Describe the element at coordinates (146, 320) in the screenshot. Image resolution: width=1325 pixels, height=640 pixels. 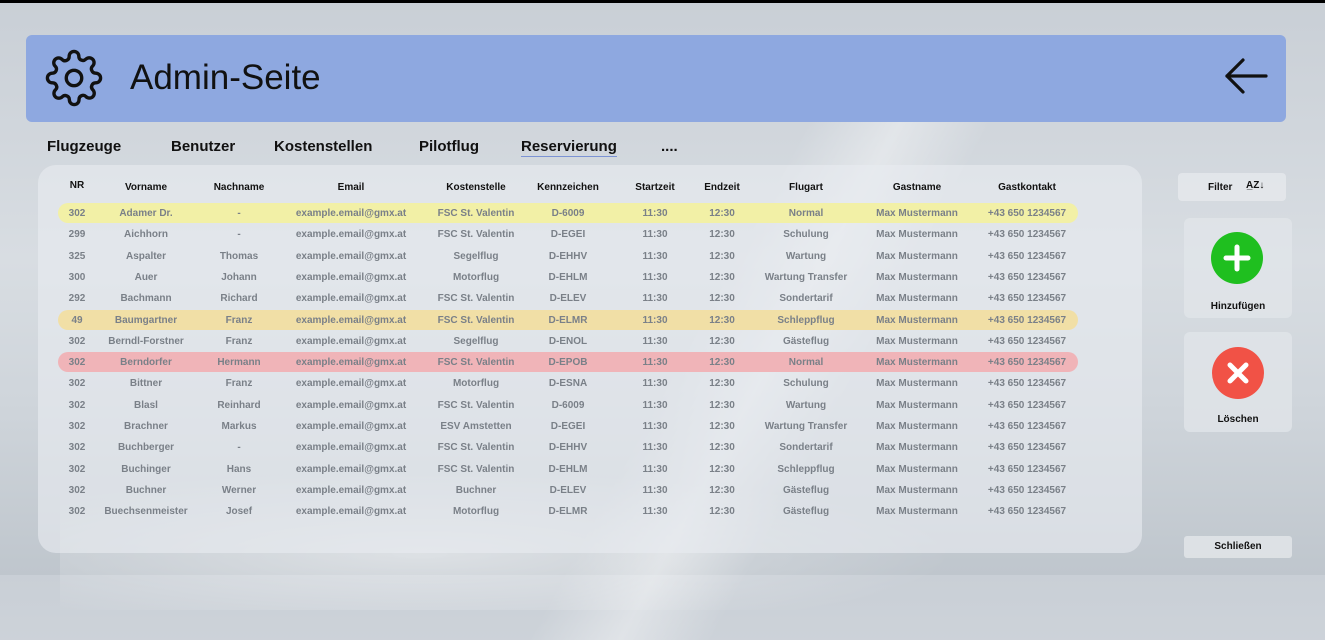
I see `cell-vorname: Baumgartner` at that location.